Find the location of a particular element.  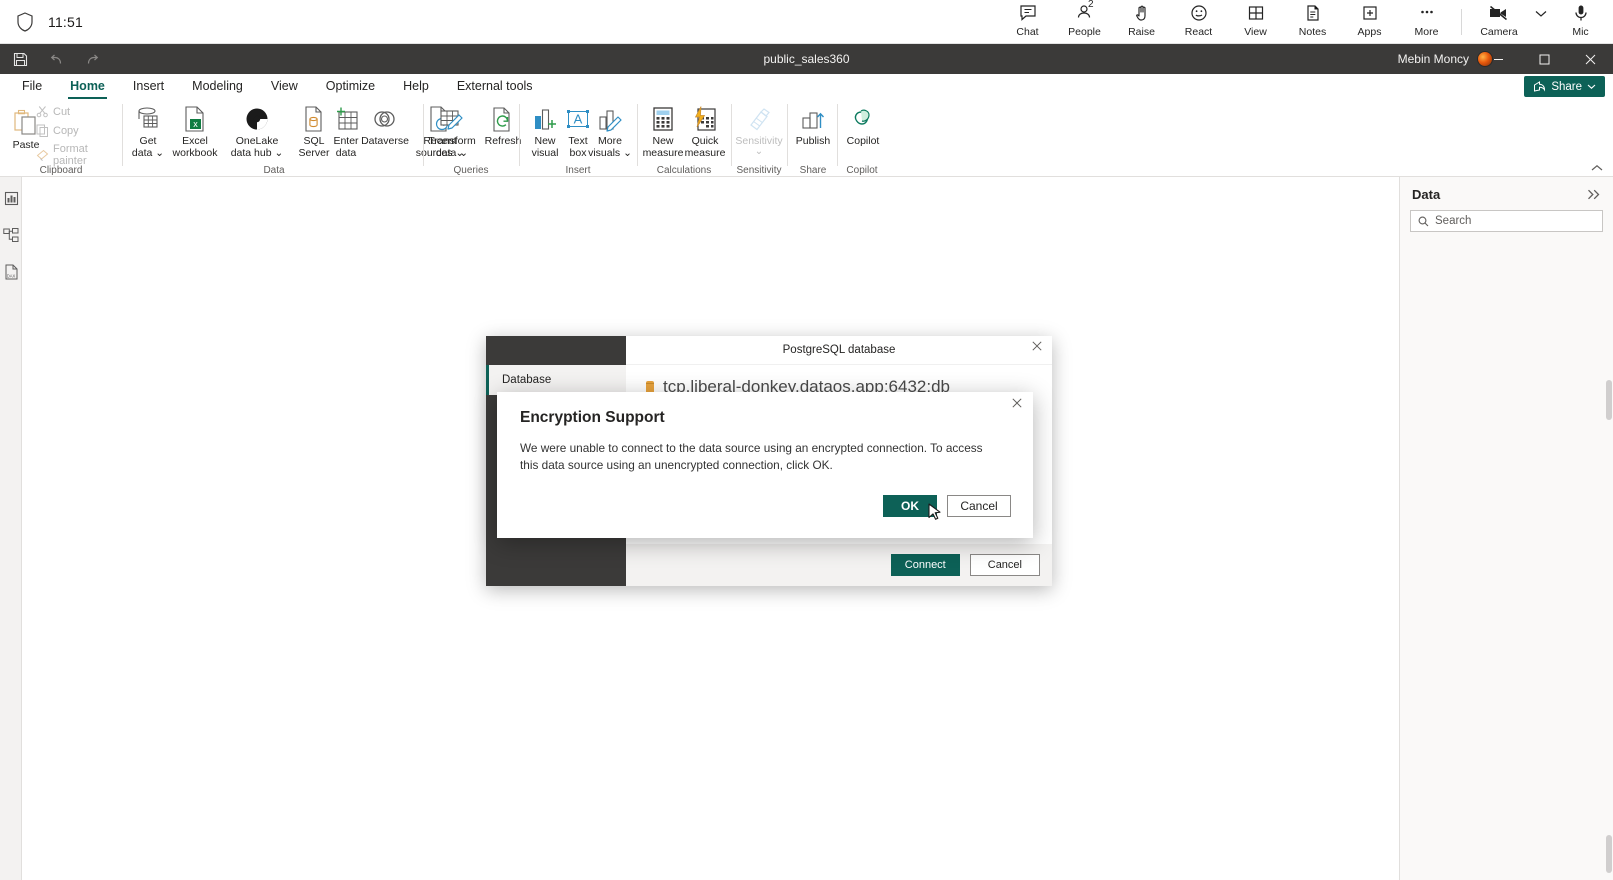

ok-button: OK is located at coordinates (910, 506).